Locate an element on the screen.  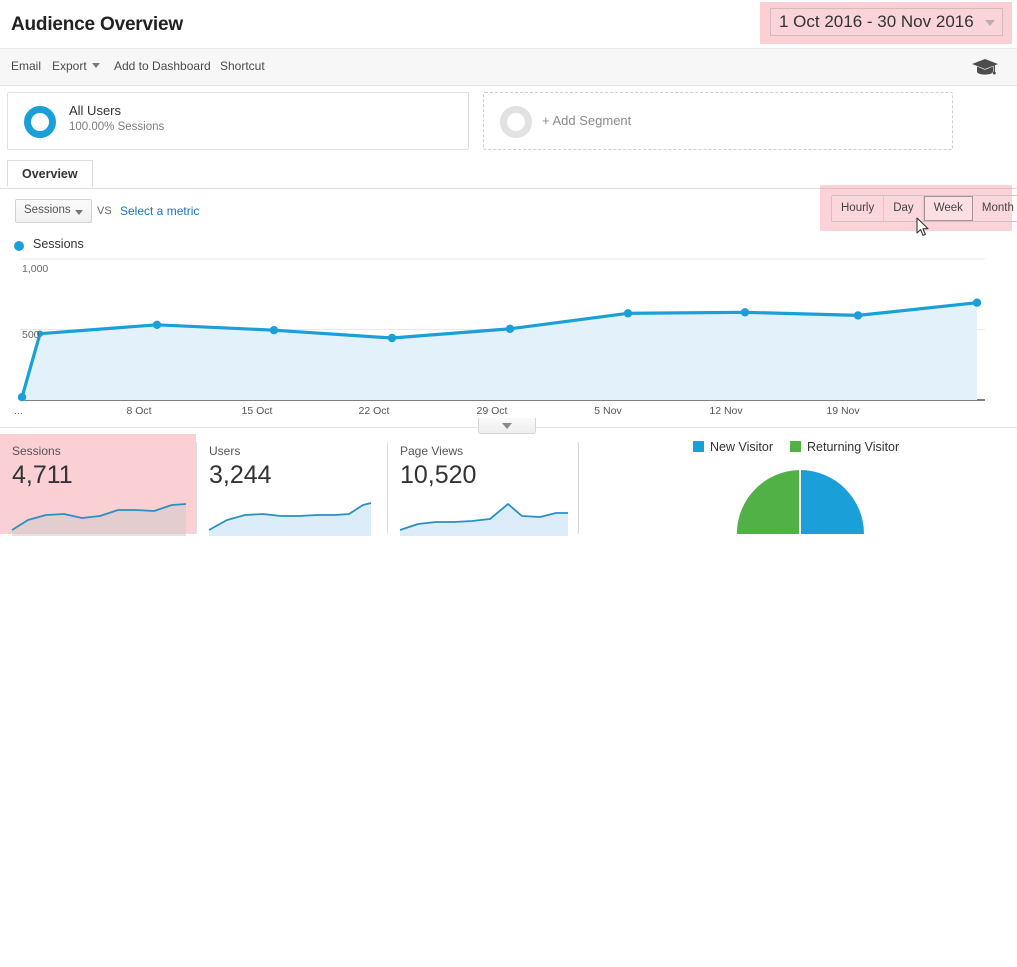
panel-divider is located at coordinates (578, 488).